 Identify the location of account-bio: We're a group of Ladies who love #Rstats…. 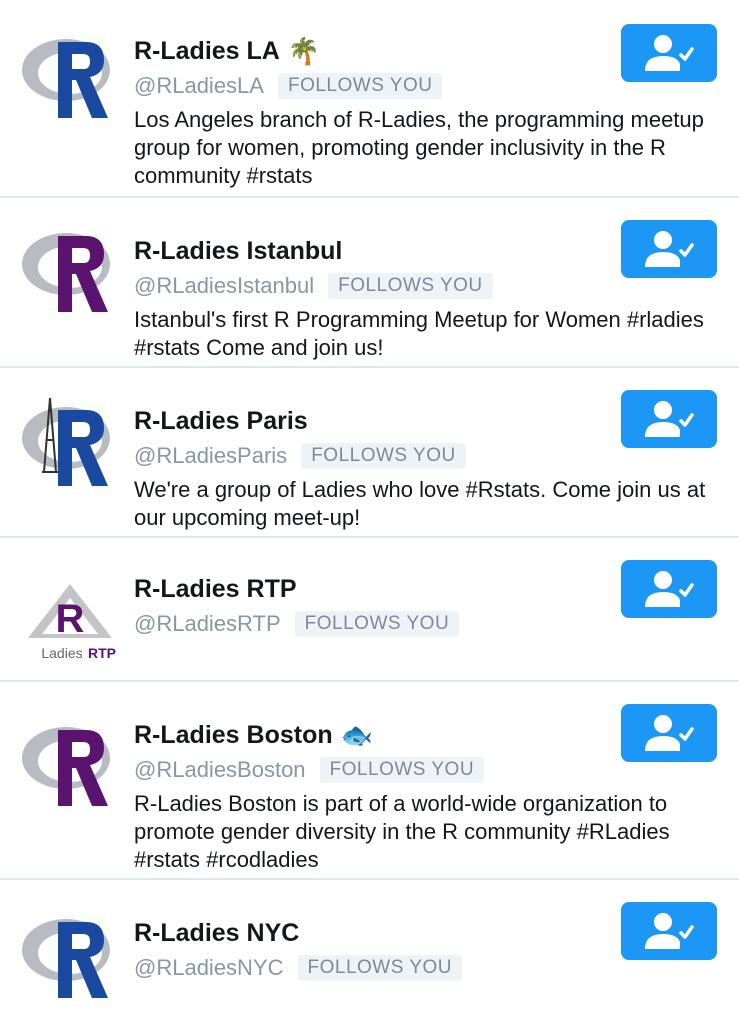
(420, 503).